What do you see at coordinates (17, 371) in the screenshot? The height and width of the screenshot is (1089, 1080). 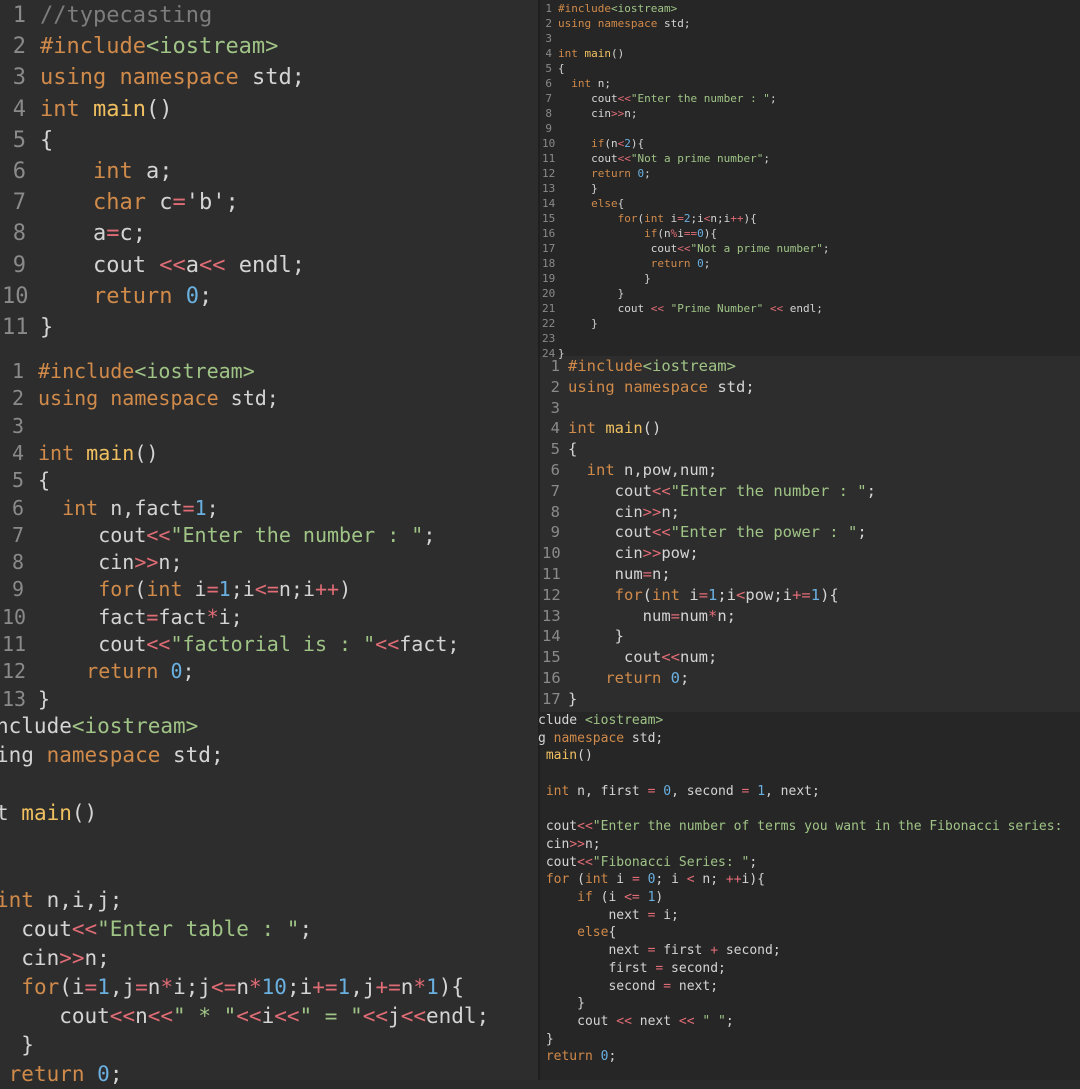 I see `line-number: 1` at bounding box center [17, 371].